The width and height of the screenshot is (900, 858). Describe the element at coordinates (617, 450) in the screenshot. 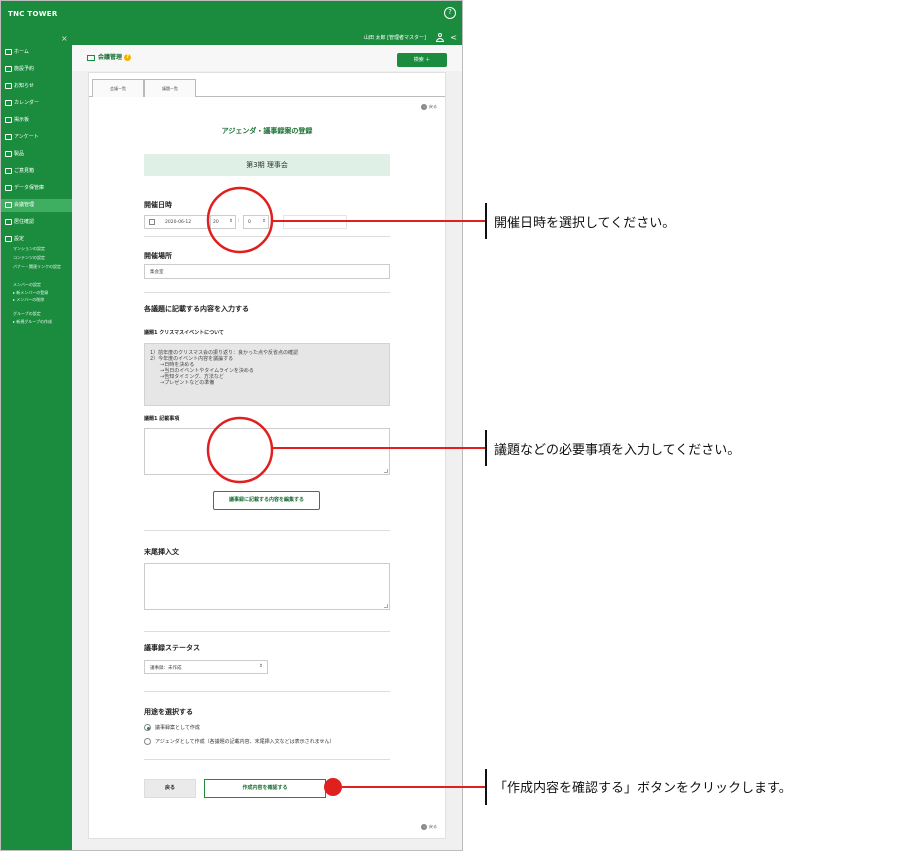

I see `callout-notes: 議題などの必要事項を入力してください。` at that location.